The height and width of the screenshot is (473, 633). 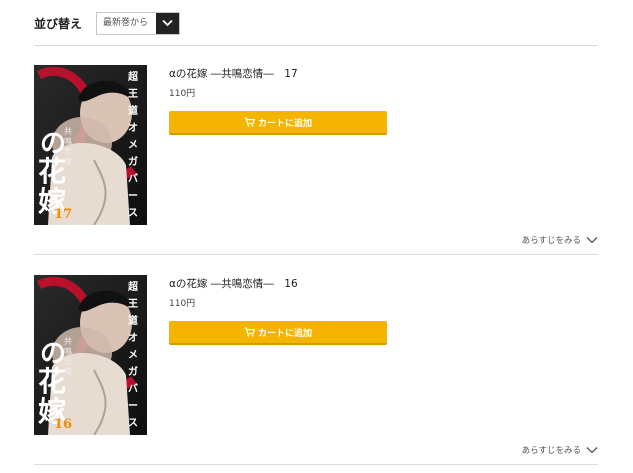 I want to click on book-cover: 超王道オメガバース 共鳴恋情 の 花 嫁 16, so click(x=90, y=355).